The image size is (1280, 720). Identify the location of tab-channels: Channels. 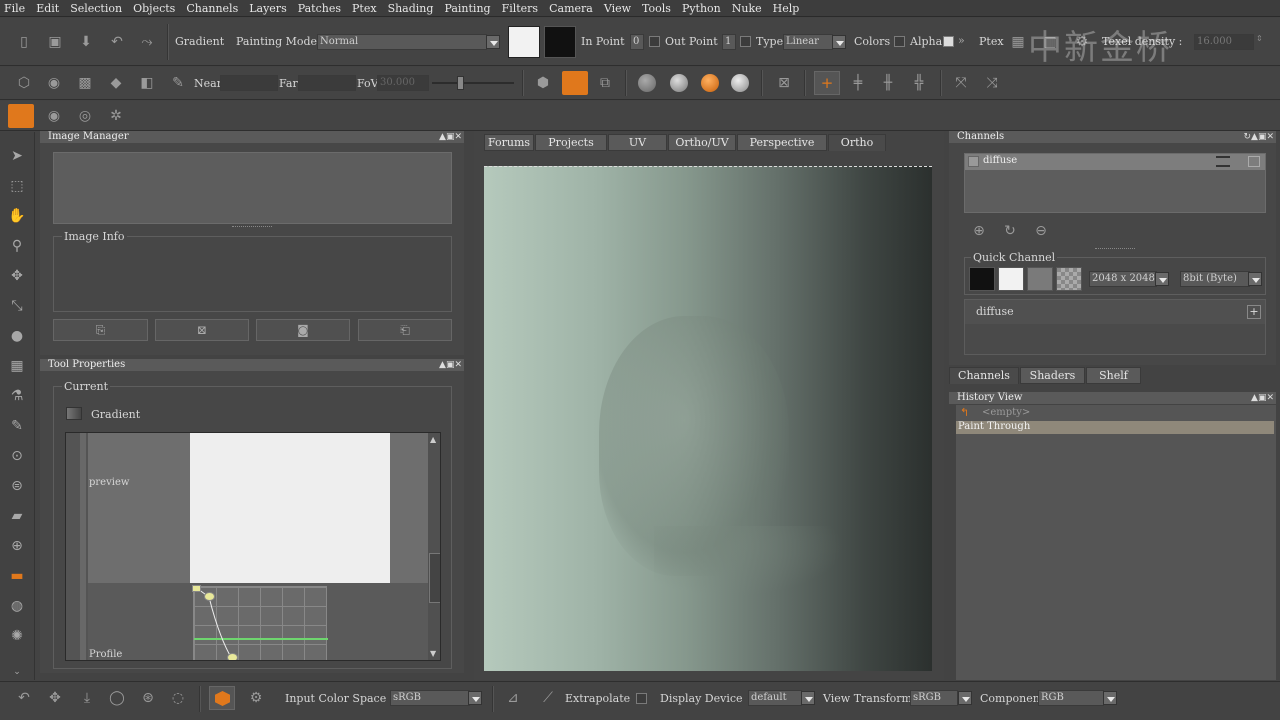
(984, 375).